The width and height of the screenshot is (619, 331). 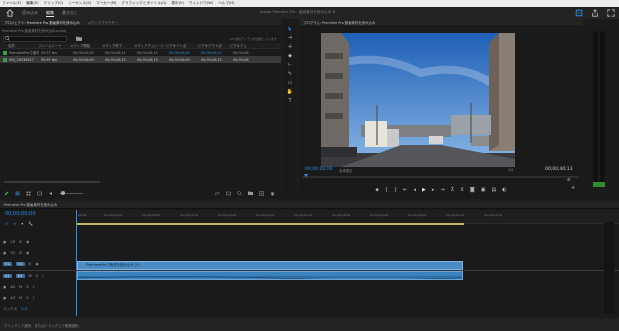 I want to click on menu-edit: 編集(E), so click(x=32, y=3).